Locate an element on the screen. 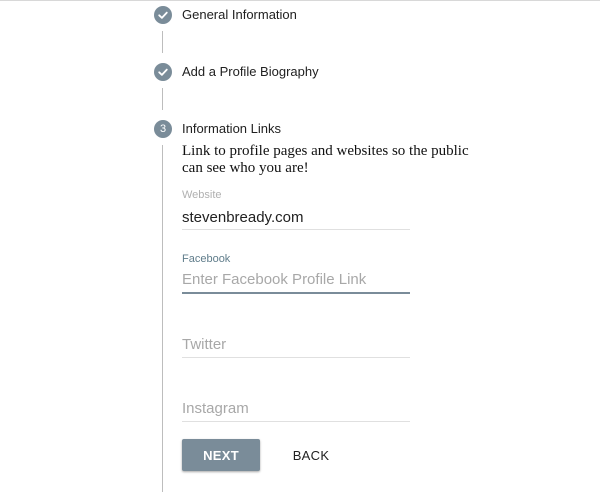 The height and width of the screenshot is (492, 600). twitter-input is located at coordinates (296, 344).